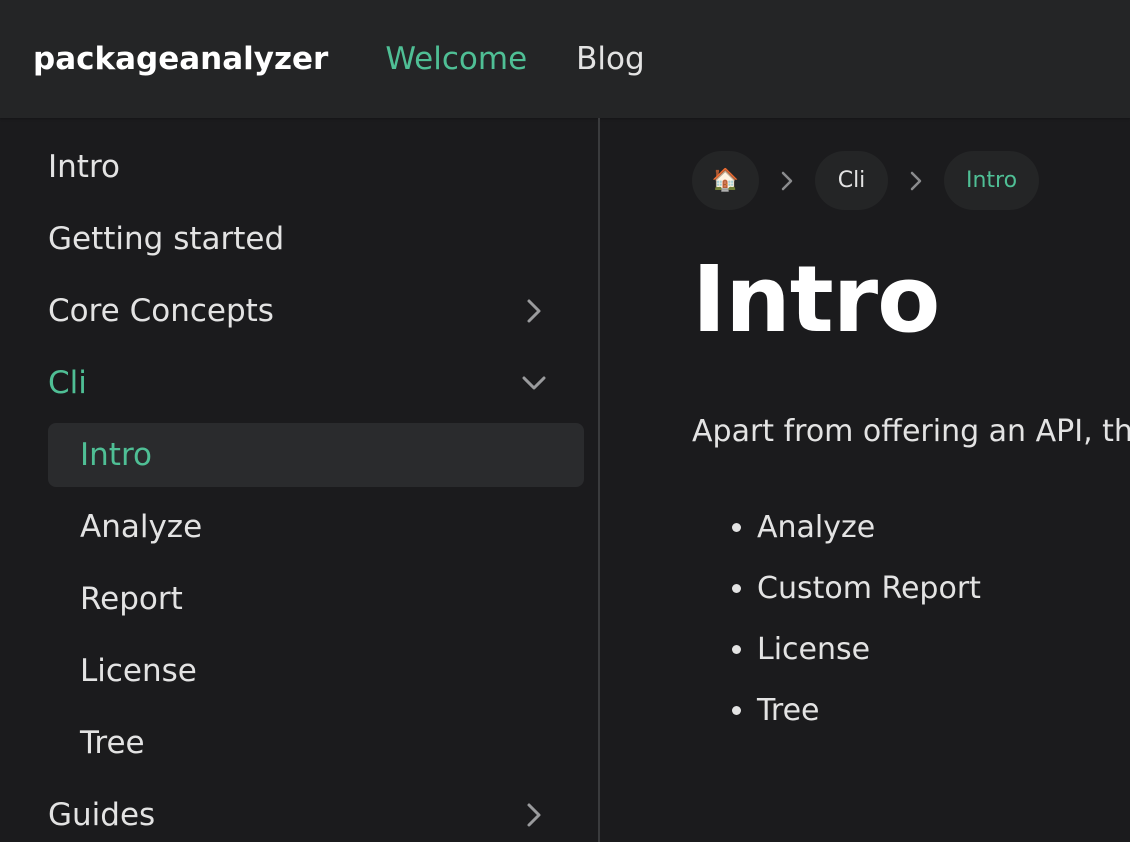 Image resolution: width=1130 pixels, height=842 pixels. I want to click on nav-link-blog: Blog, so click(610, 59).